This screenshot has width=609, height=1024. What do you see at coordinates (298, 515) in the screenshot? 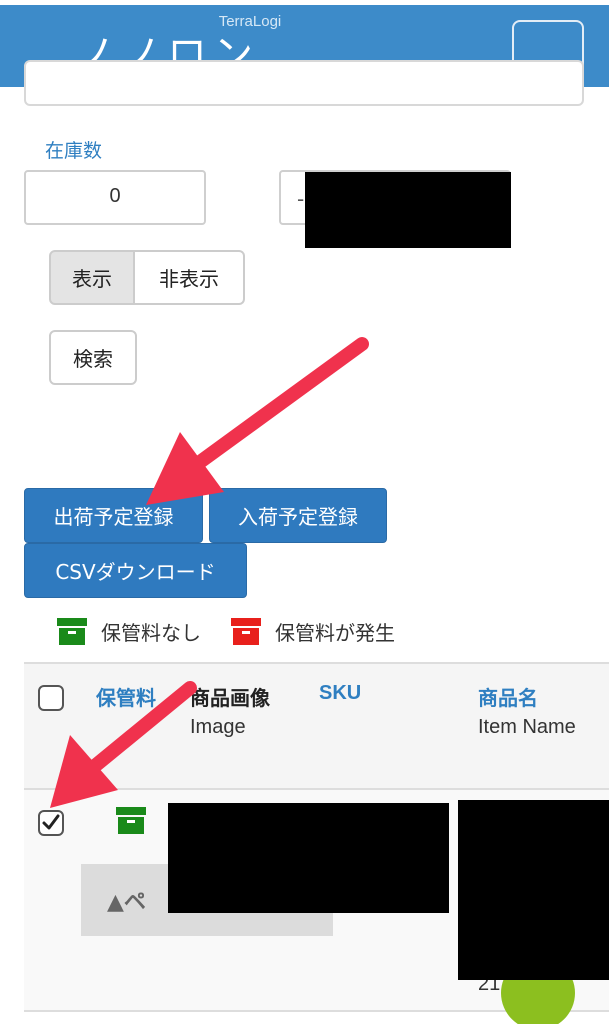
I see `receive-schedule-button: 入荷予定登録` at bounding box center [298, 515].